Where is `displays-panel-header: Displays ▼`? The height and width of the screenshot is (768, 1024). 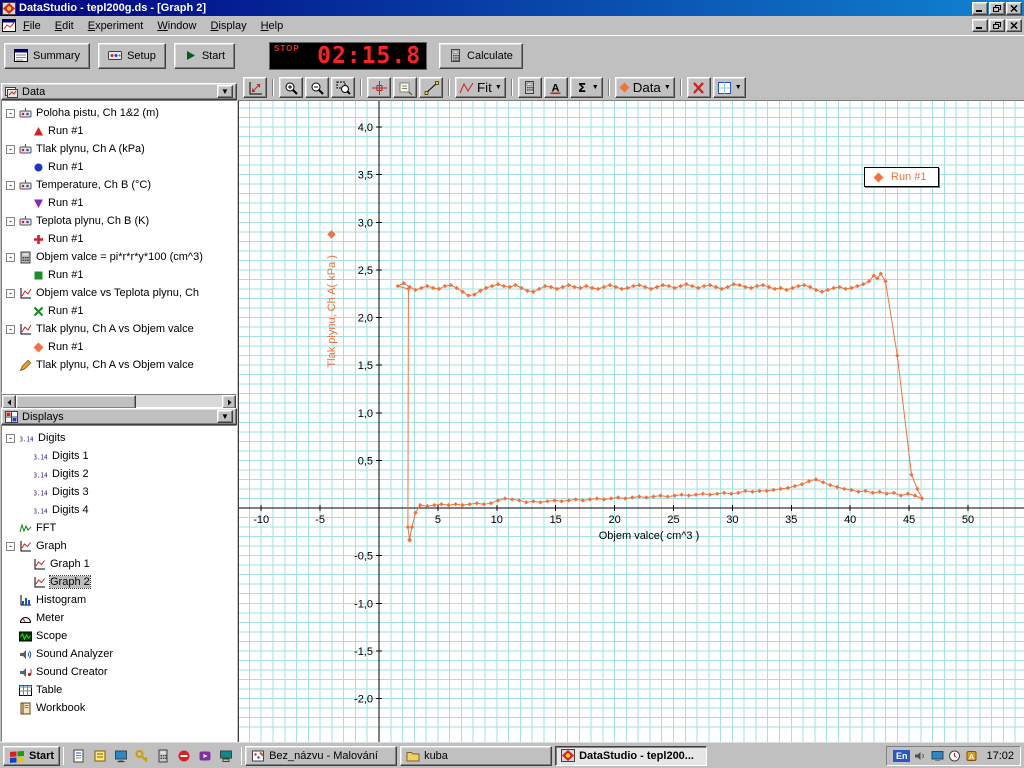 displays-panel-header: Displays ▼ is located at coordinates (119, 416).